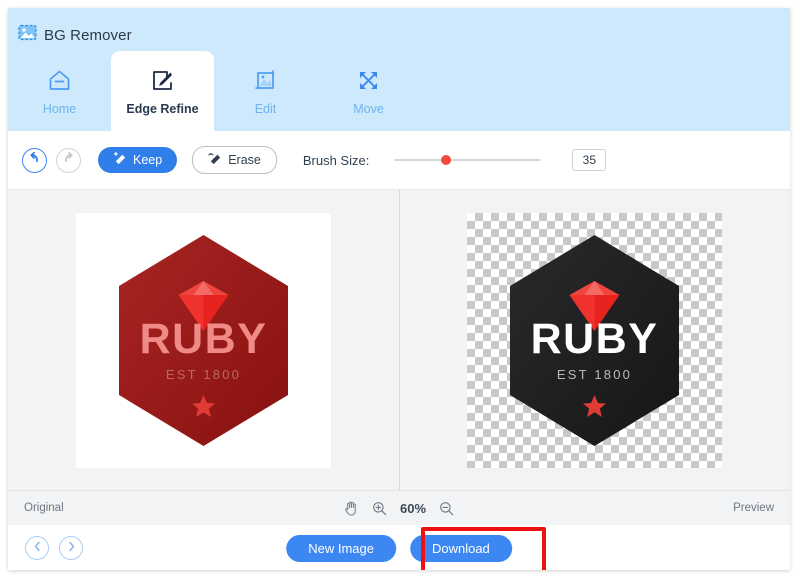 This screenshot has height=585, width=800. Describe the element at coordinates (265, 108) in the screenshot. I see `tab-edit-label: Edit` at that location.